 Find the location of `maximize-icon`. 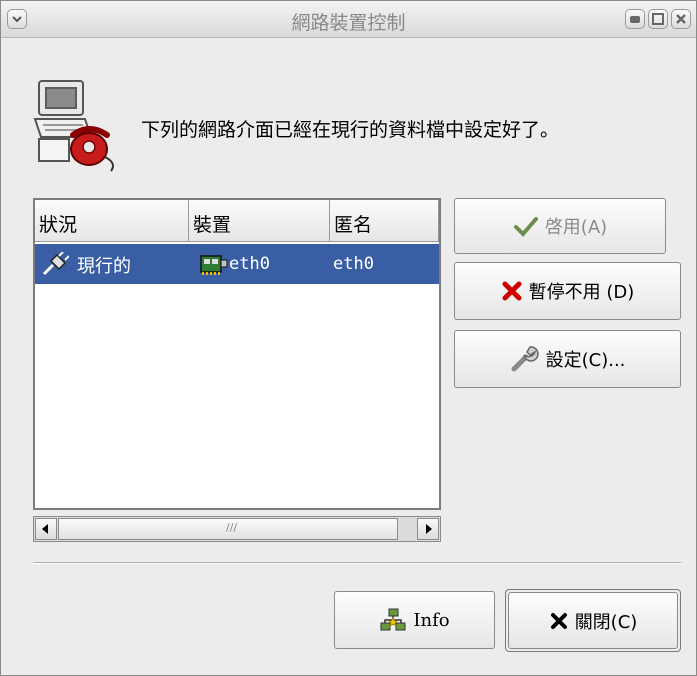

maximize-icon is located at coordinates (658, 19).